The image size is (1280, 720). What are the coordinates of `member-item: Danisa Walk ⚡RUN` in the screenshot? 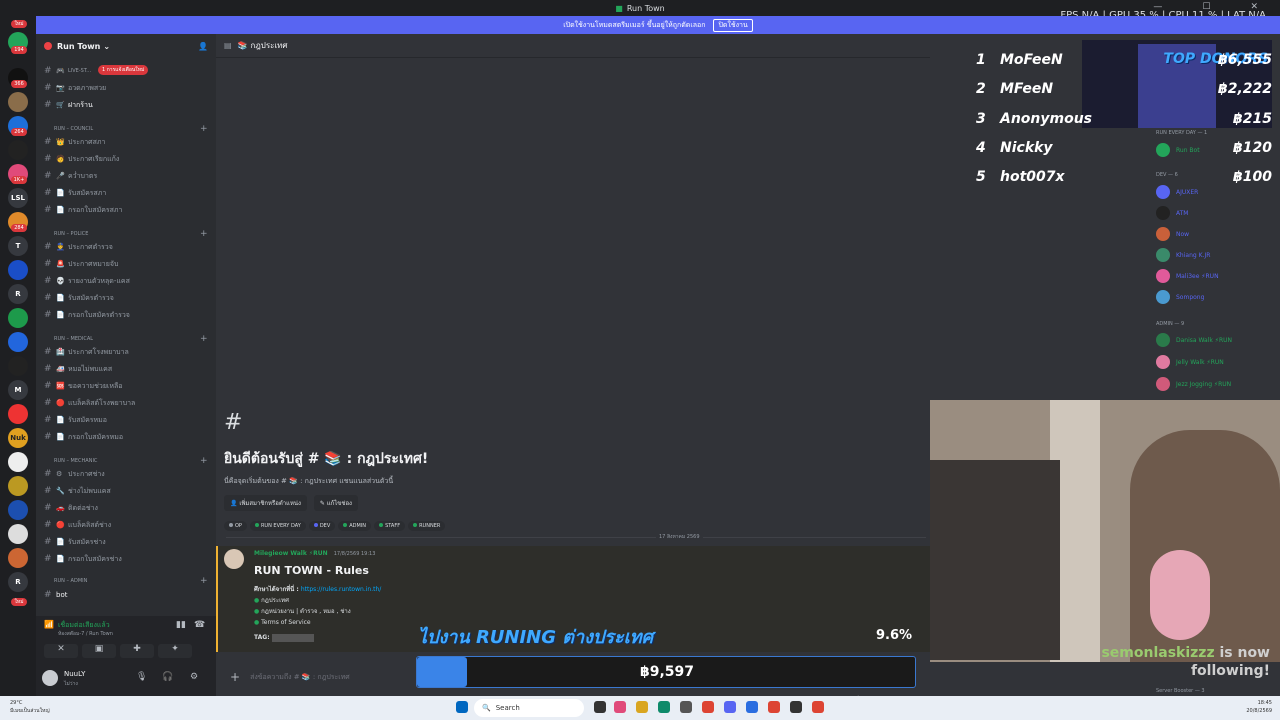 It's located at (1194, 340).